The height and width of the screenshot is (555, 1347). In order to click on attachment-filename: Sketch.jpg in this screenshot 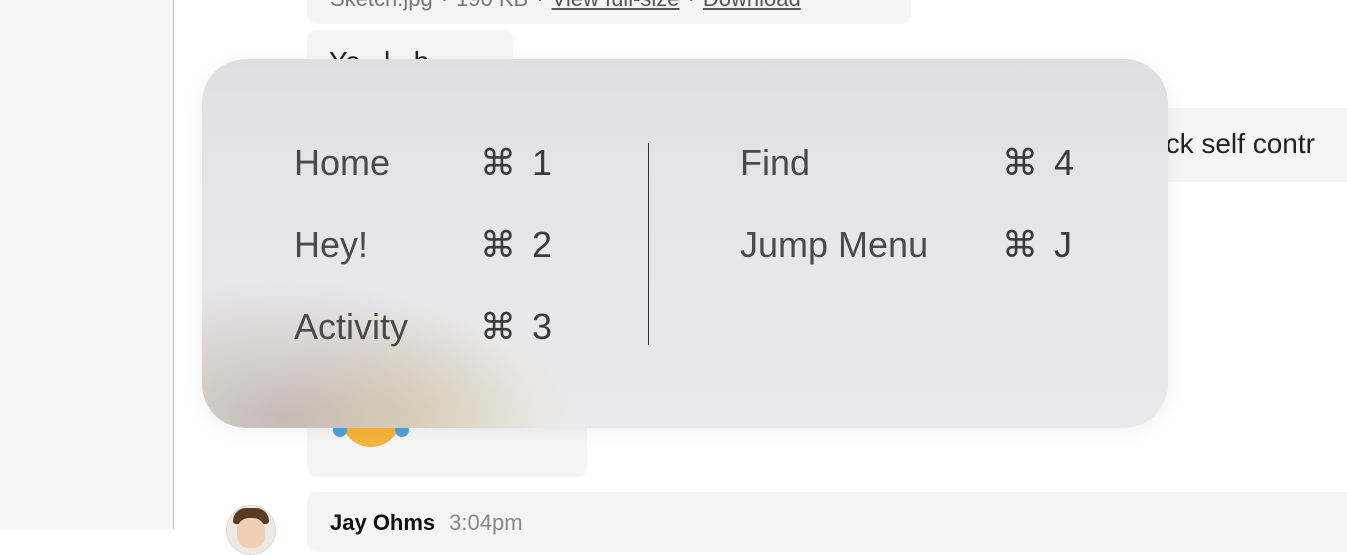, I will do `click(381, 5)`.